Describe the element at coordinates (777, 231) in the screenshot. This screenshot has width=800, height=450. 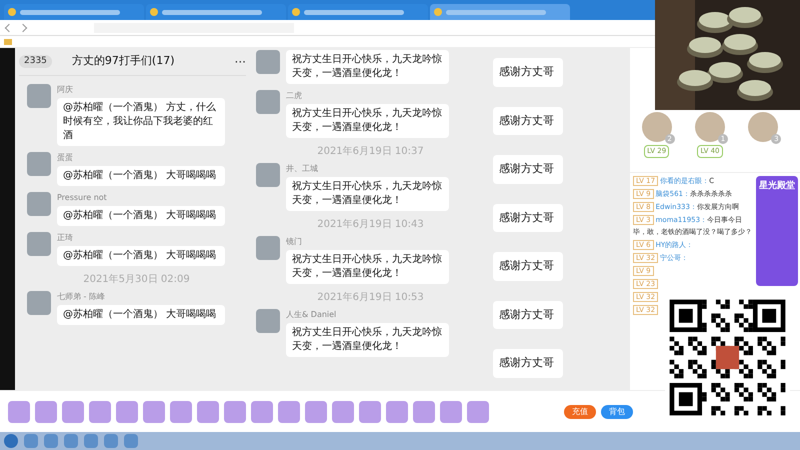
I see `promo-panel: 星光殿堂` at that location.